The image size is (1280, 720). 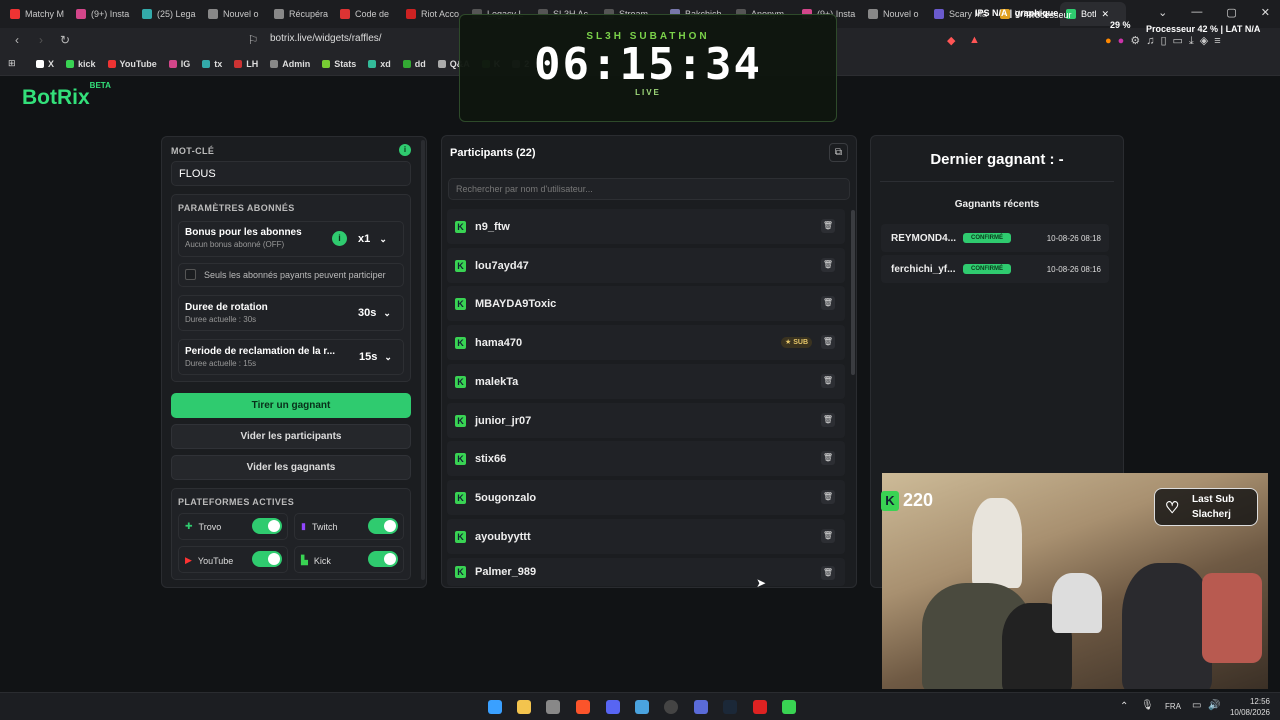 I want to click on bookmark-label: tx, so click(x=218, y=63).